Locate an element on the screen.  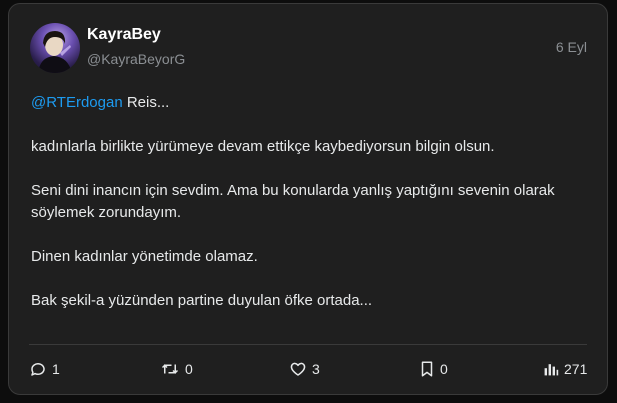
reply-count: 1 is located at coordinates (56, 369).